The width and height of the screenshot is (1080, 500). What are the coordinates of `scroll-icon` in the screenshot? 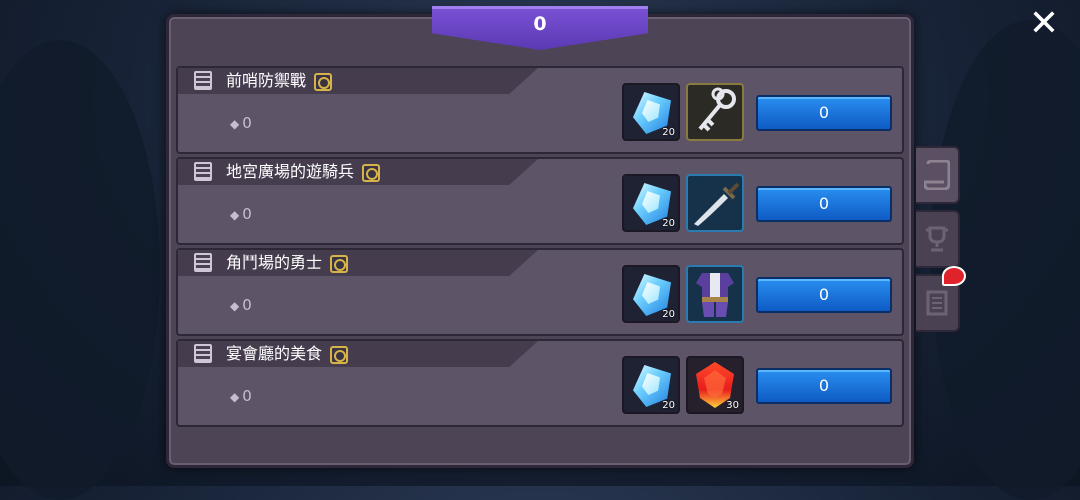 It's located at (937, 175).